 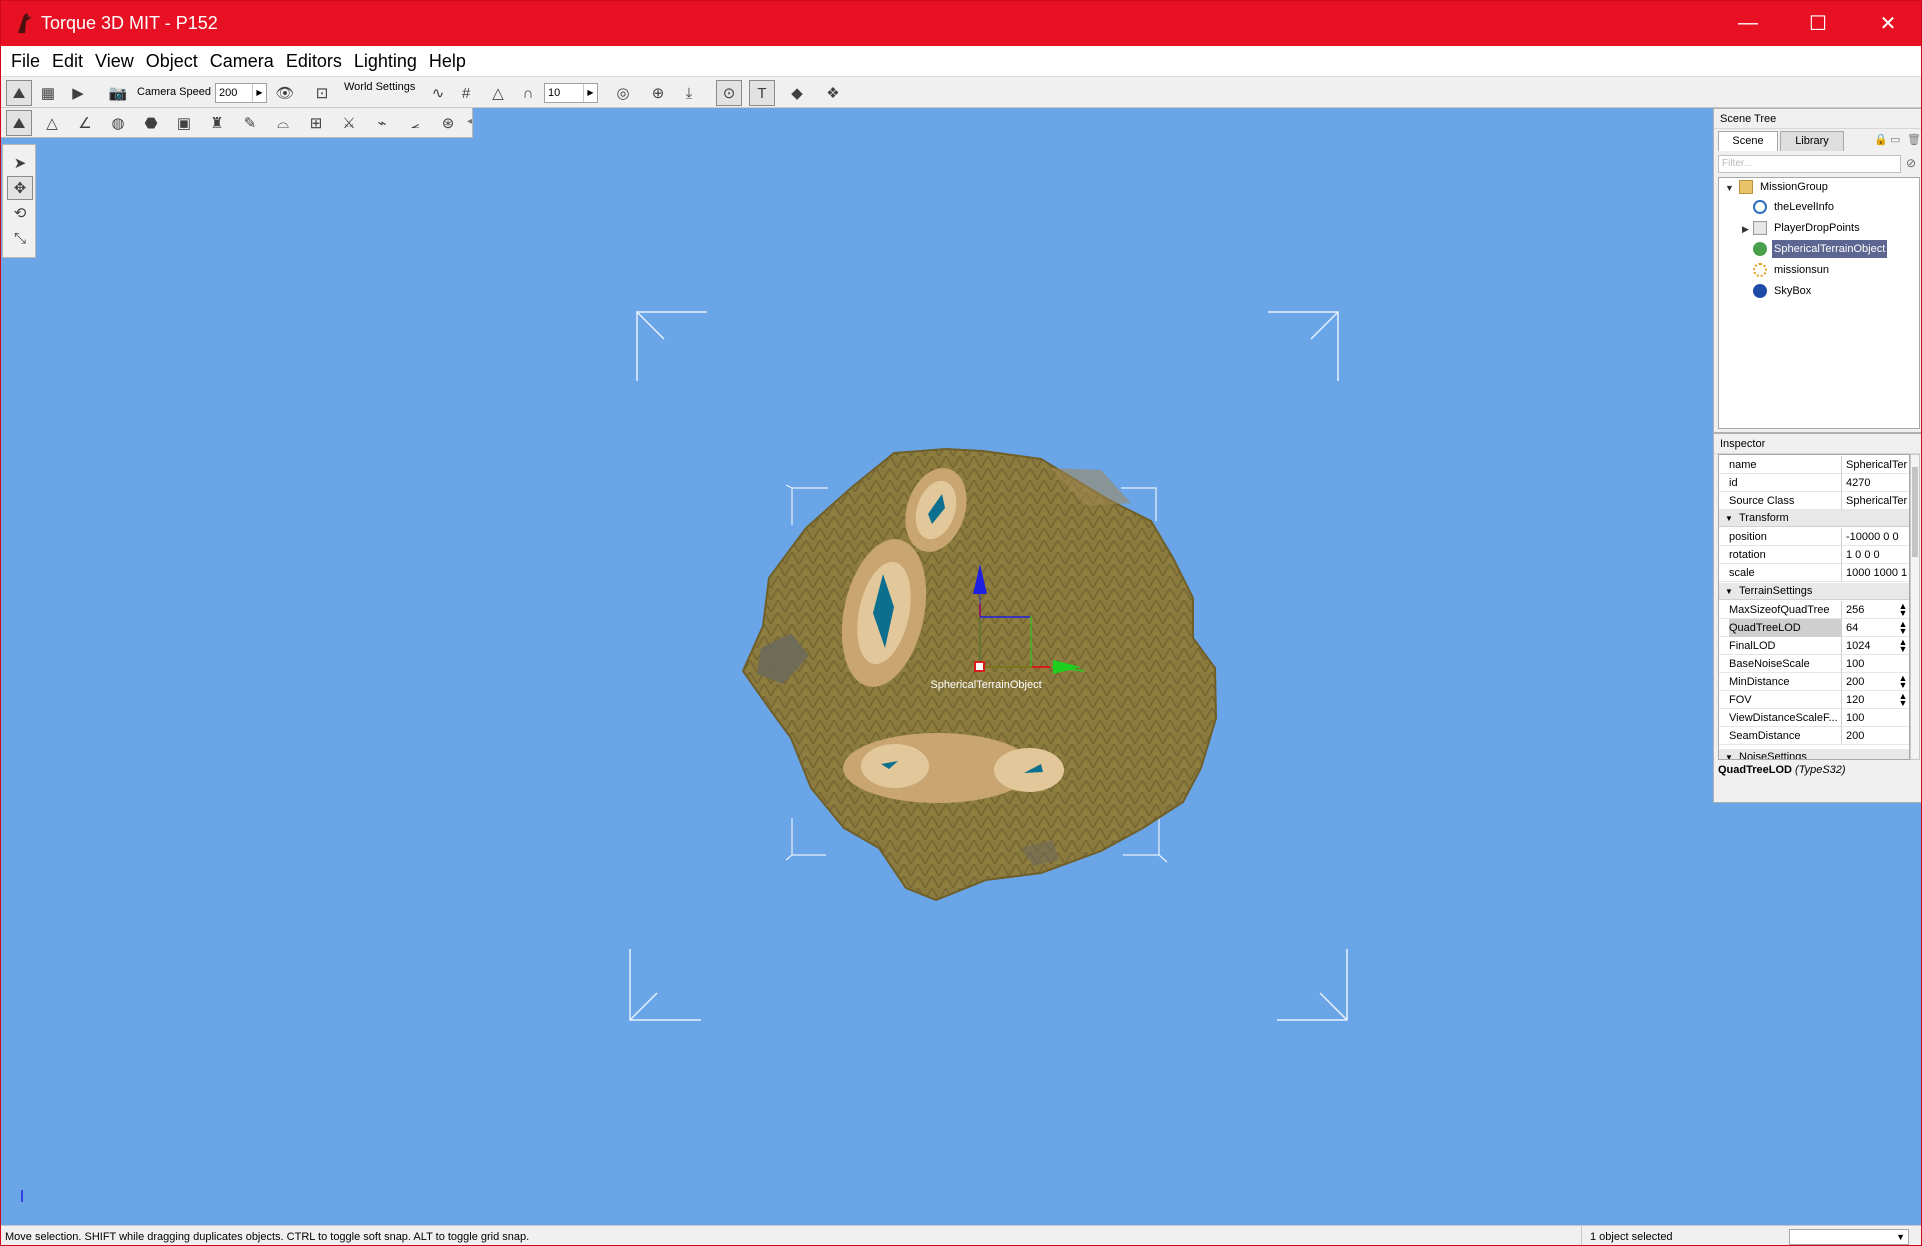 I want to click on prefab-icon: ◆, so click(x=797, y=93).